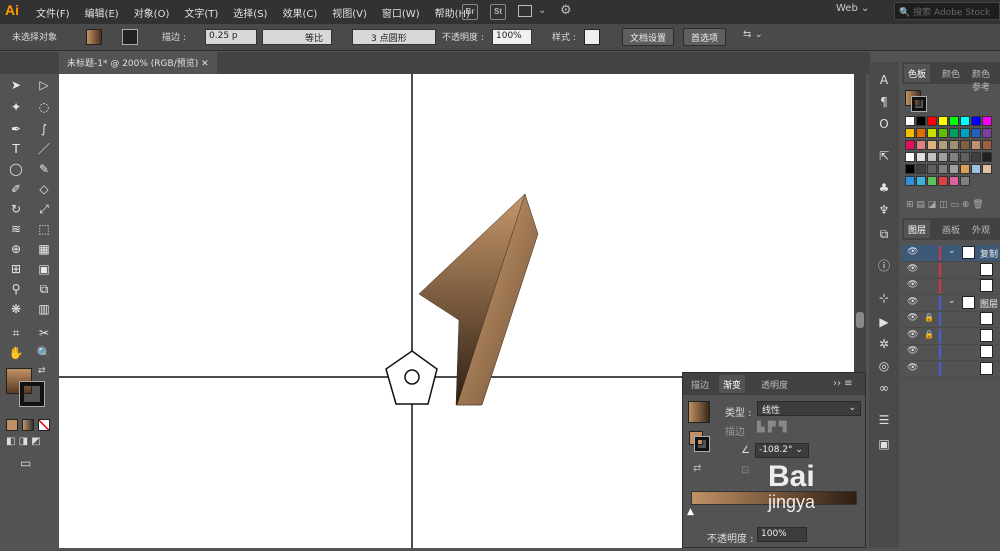  I want to click on direct-selection-tool-icon: ▷, so click(44, 85).